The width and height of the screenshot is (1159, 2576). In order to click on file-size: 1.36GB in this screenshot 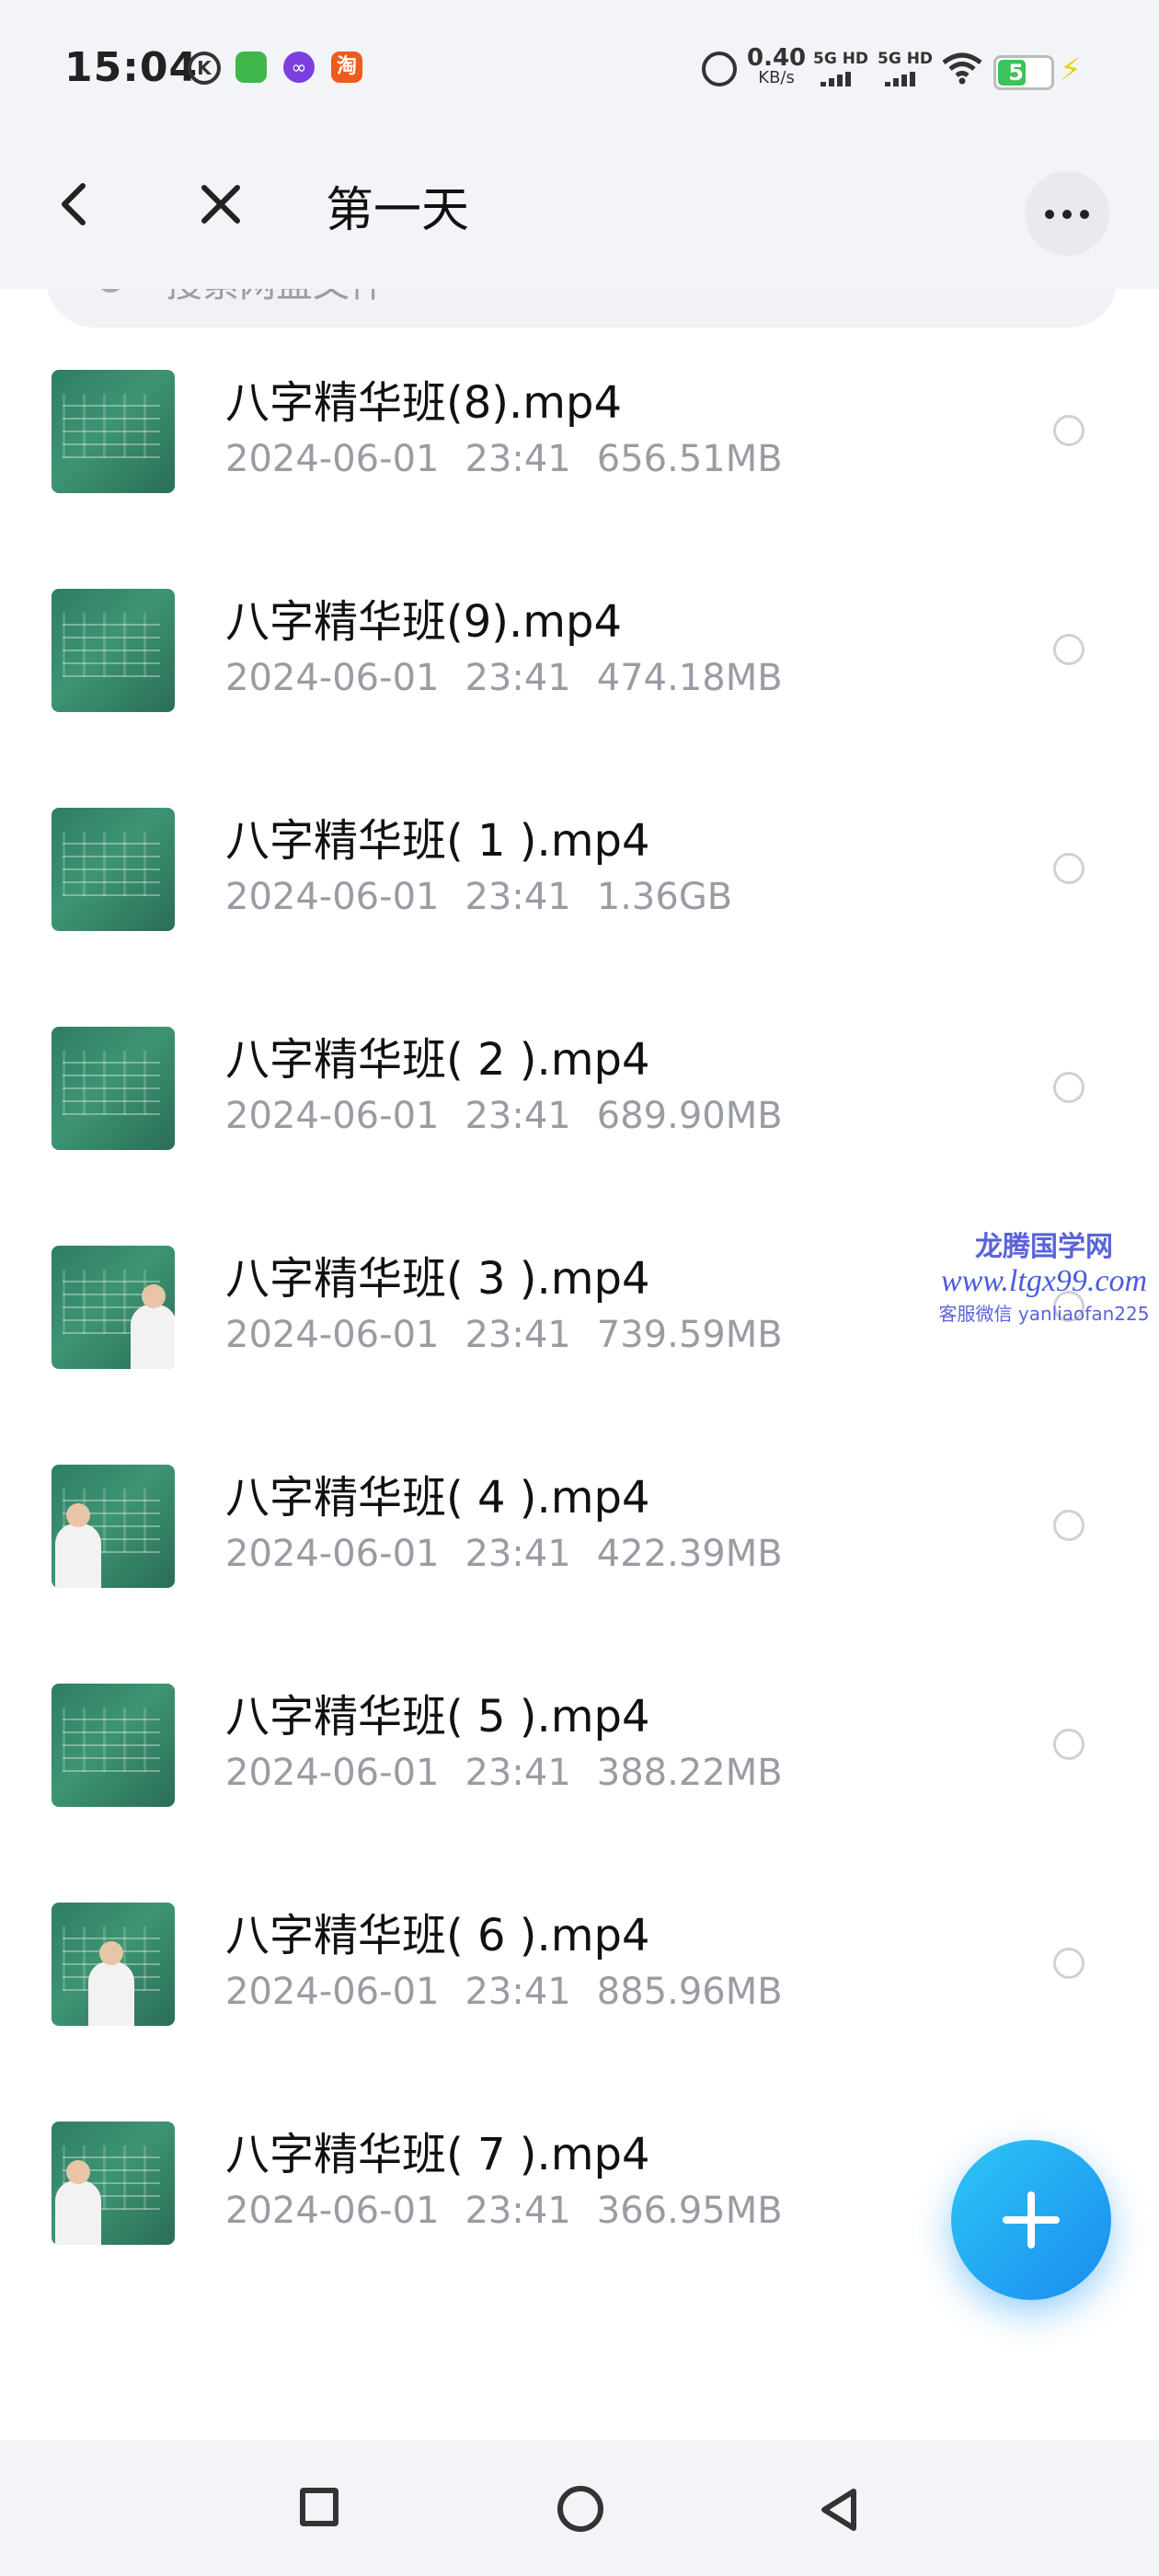, I will do `click(664, 897)`.